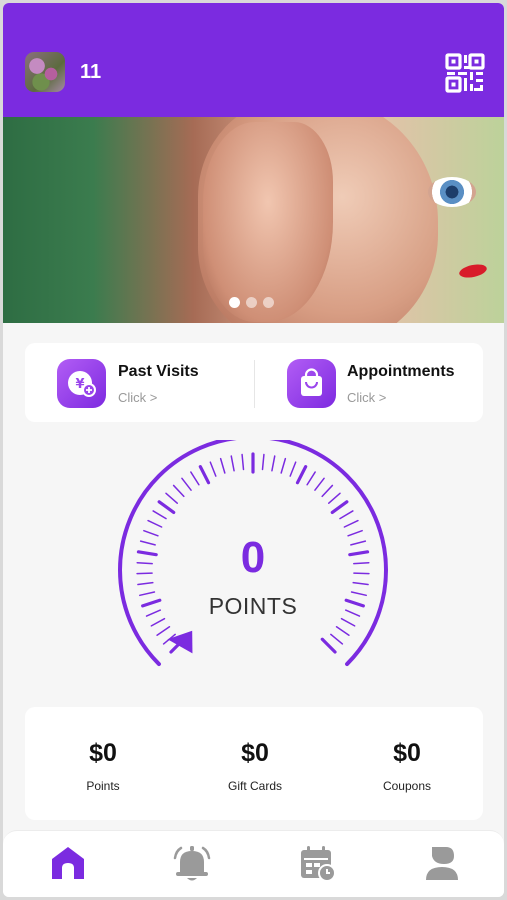  Describe the element at coordinates (158, 371) in the screenshot. I see `past-visits-title: Past Visits` at that location.